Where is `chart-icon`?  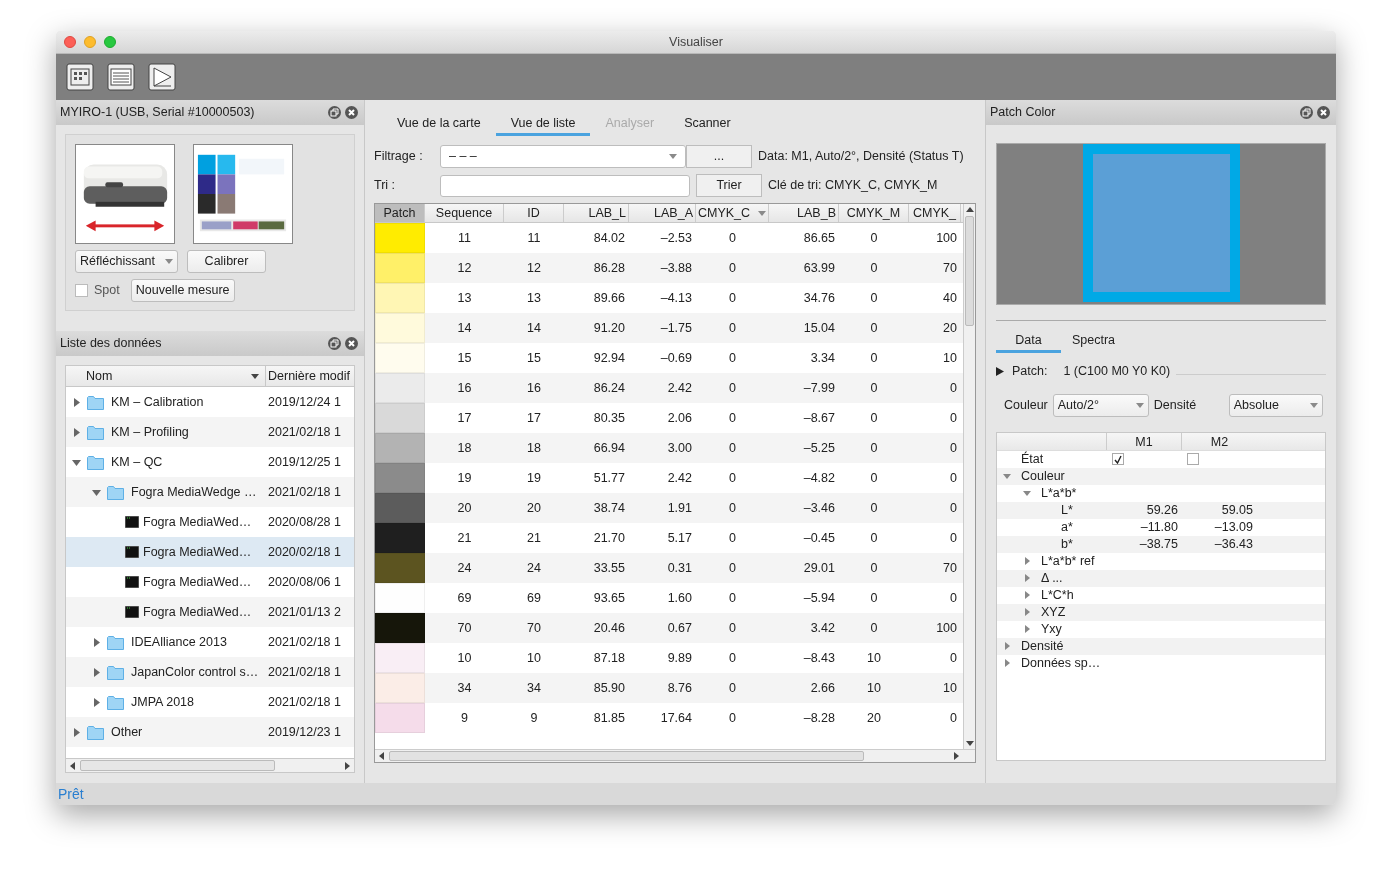 chart-icon is located at coordinates (80, 77).